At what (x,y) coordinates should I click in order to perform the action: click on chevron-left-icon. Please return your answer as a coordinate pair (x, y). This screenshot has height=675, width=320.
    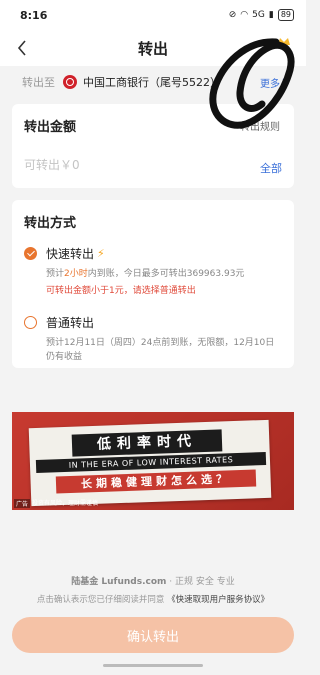
    Looking at the image, I should click on (21, 48).